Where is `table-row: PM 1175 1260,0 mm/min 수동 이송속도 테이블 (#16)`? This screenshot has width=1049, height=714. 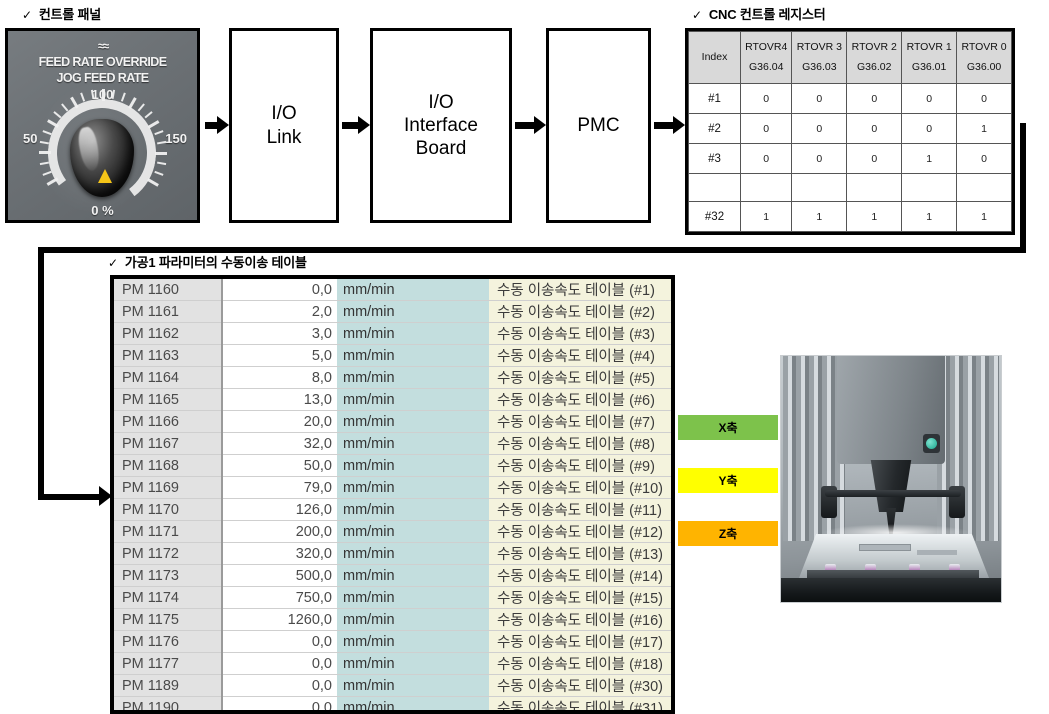 table-row: PM 1175 1260,0 mm/min 수동 이송속도 테이블 (#16) is located at coordinates (392, 620).